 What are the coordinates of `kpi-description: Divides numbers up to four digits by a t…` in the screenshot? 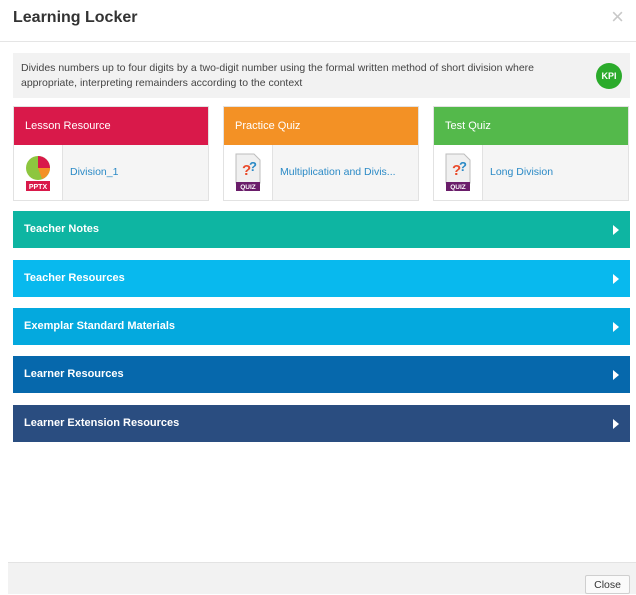 It's located at (277, 75).